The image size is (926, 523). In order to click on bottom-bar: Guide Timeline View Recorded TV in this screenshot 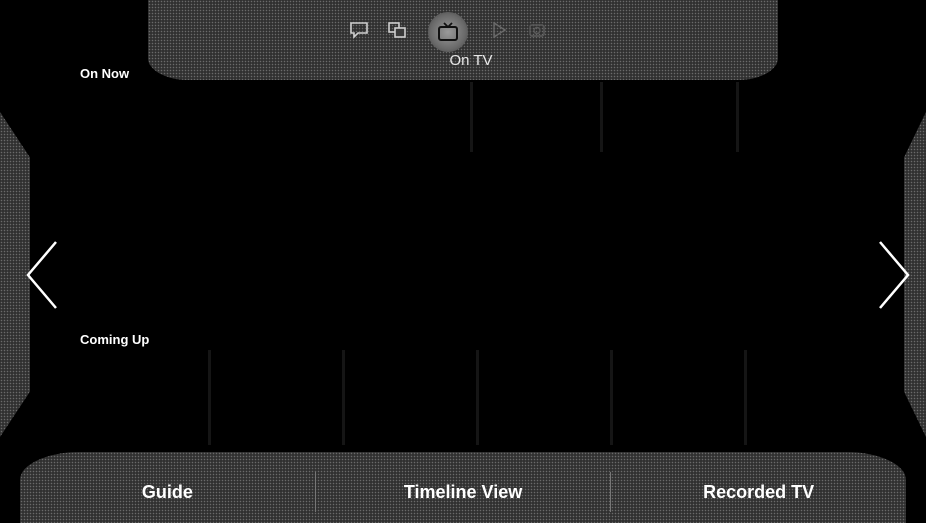, I will do `click(463, 487)`.